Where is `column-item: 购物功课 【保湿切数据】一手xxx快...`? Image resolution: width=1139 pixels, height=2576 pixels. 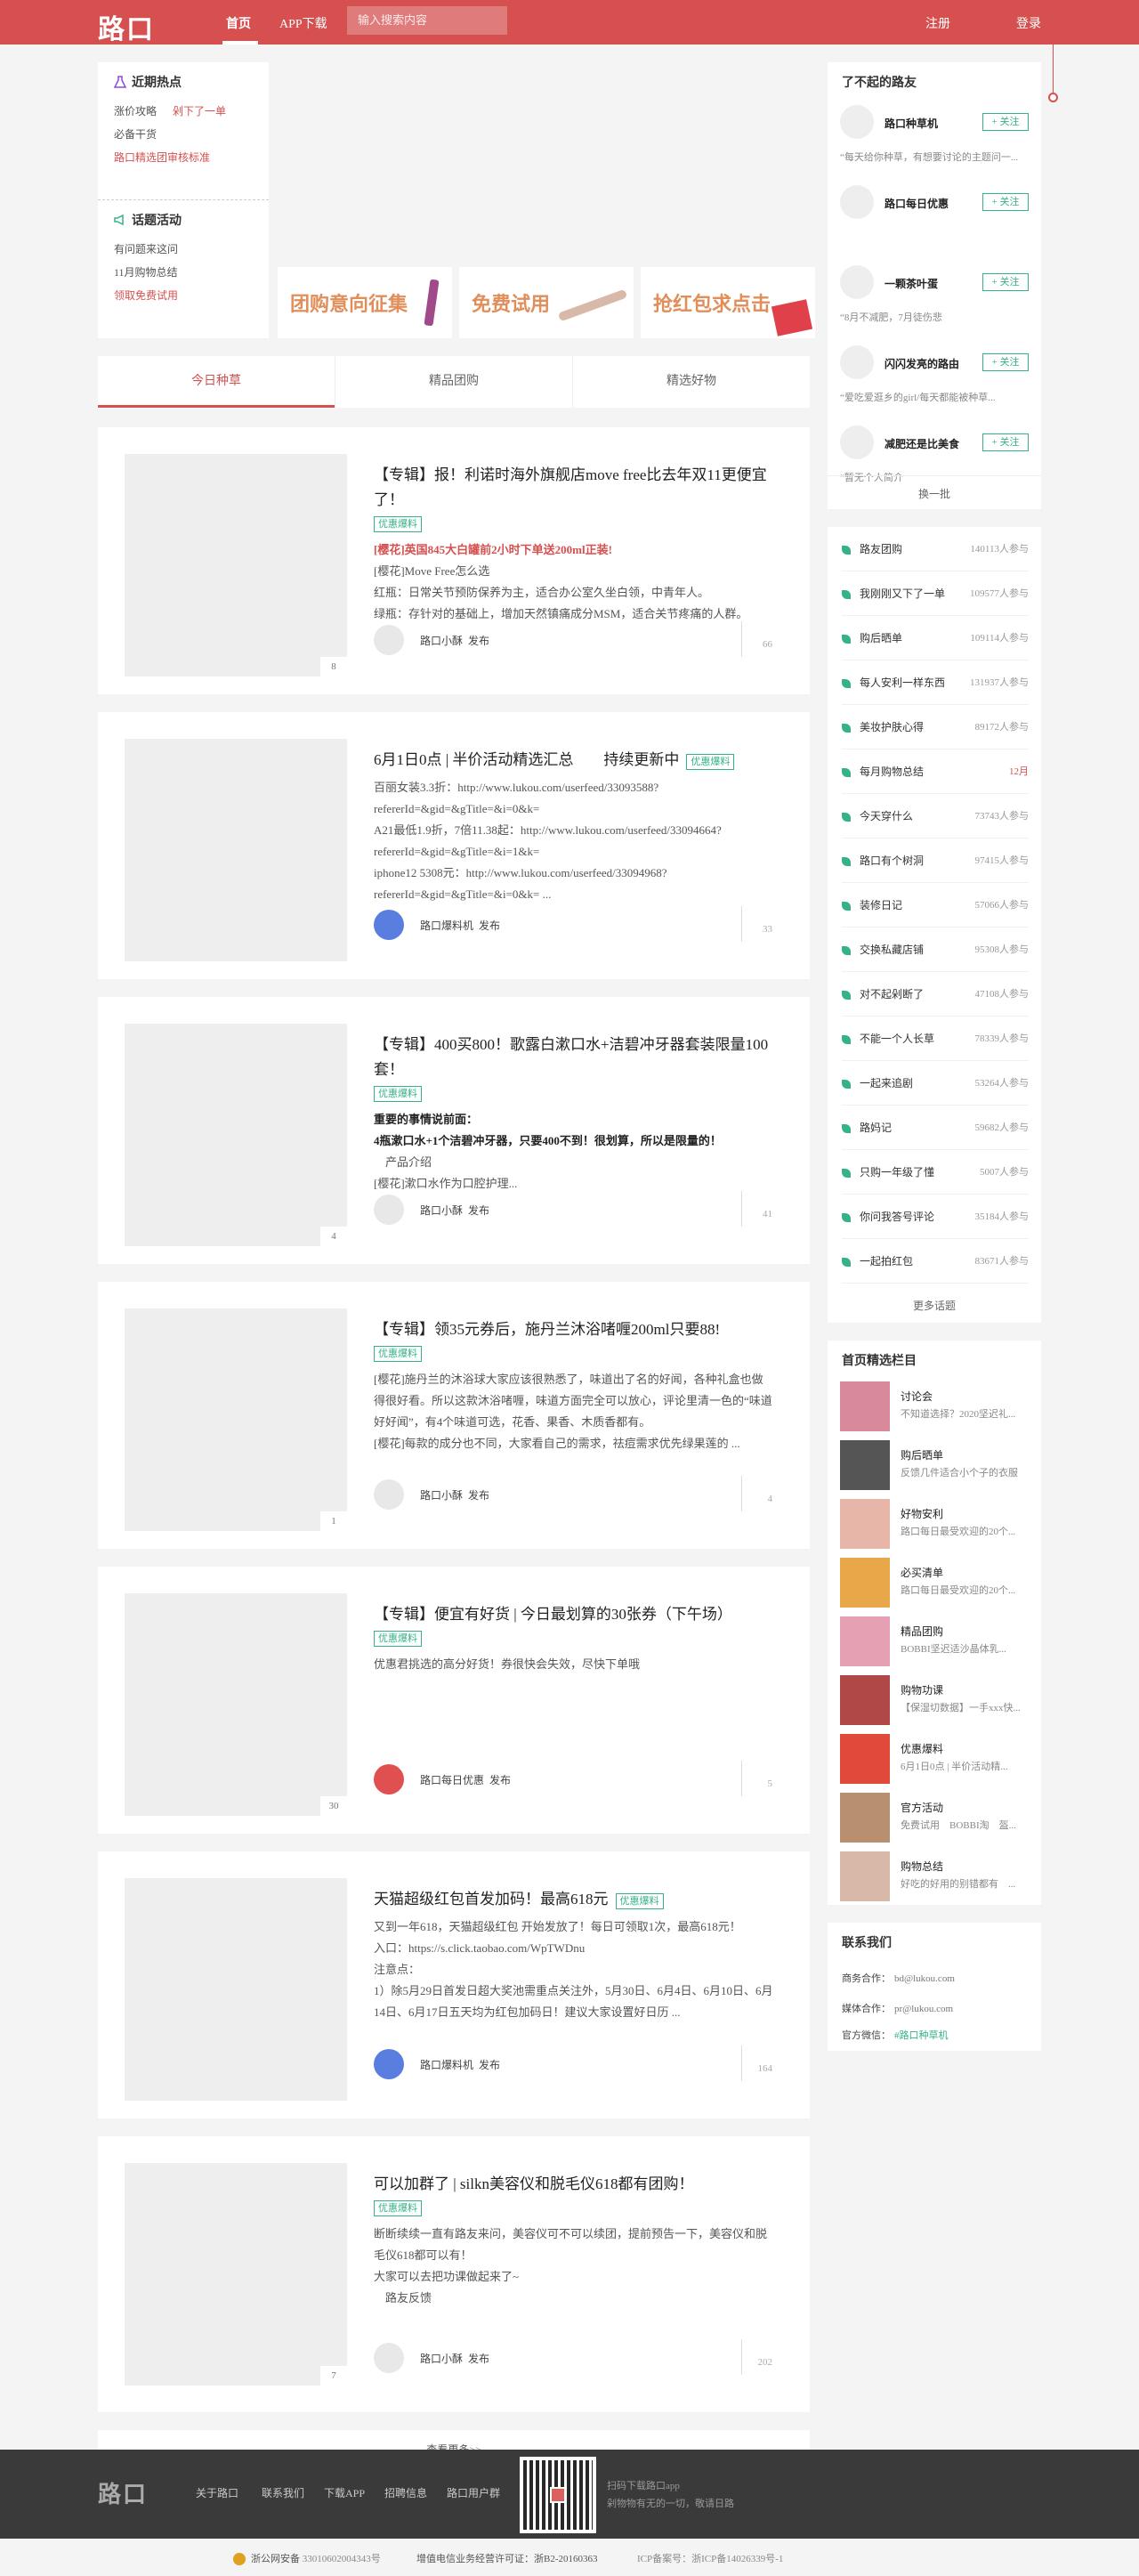 column-item: 购物功课 【保湿切数据】一手xxx快... is located at coordinates (935, 1700).